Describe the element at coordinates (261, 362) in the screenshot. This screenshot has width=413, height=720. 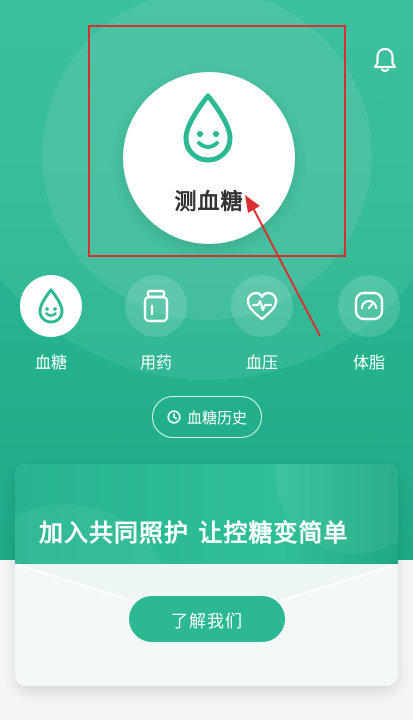
I see `feature-label: 血压` at that location.